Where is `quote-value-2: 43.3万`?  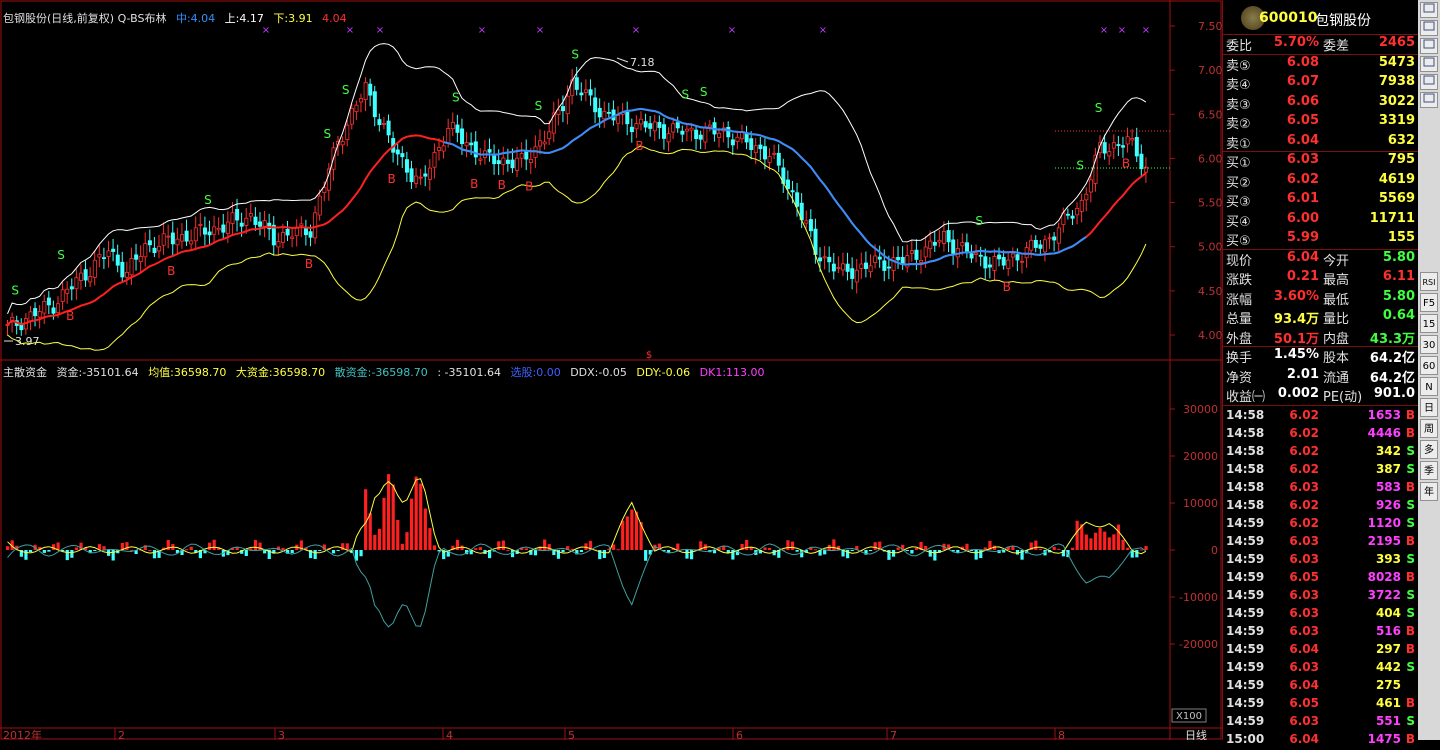
quote-value-2: 43.3万 is located at coordinates (1392, 339).